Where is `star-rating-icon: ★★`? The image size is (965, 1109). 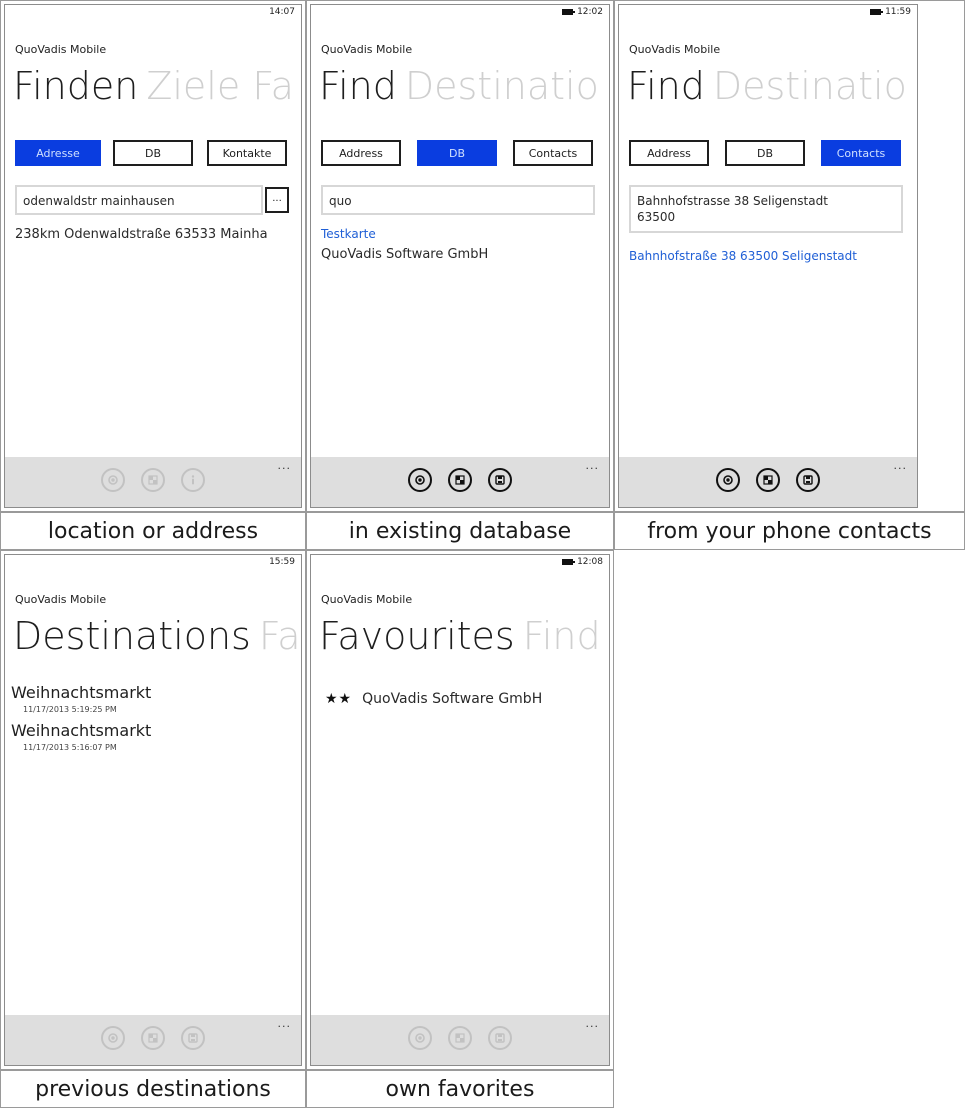
star-rating-icon: ★★ is located at coordinates (339, 699).